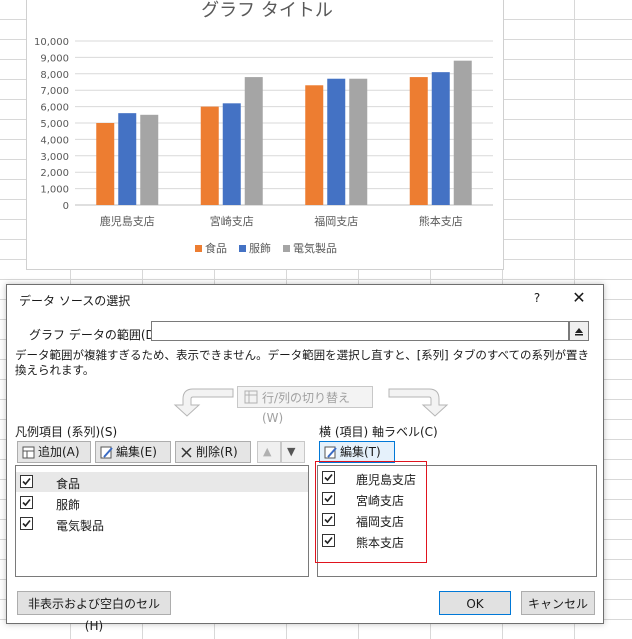 This screenshot has height=639, width=632. I want to click on move-down-button: ▼, so click(293, 452).